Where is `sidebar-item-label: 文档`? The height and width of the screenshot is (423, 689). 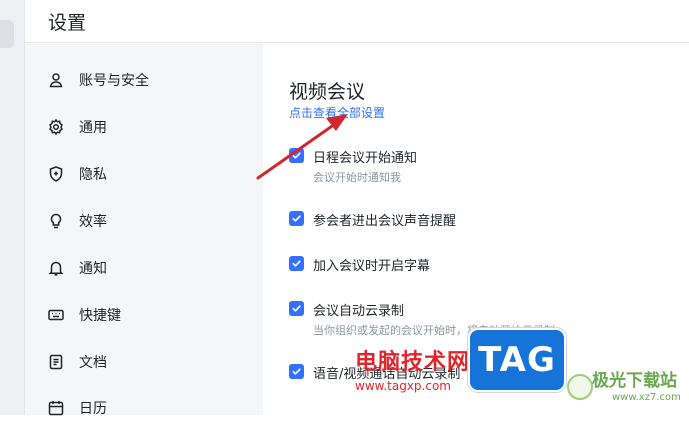 sidebar-item-label: 文档 is located at coordinates (93, 363).